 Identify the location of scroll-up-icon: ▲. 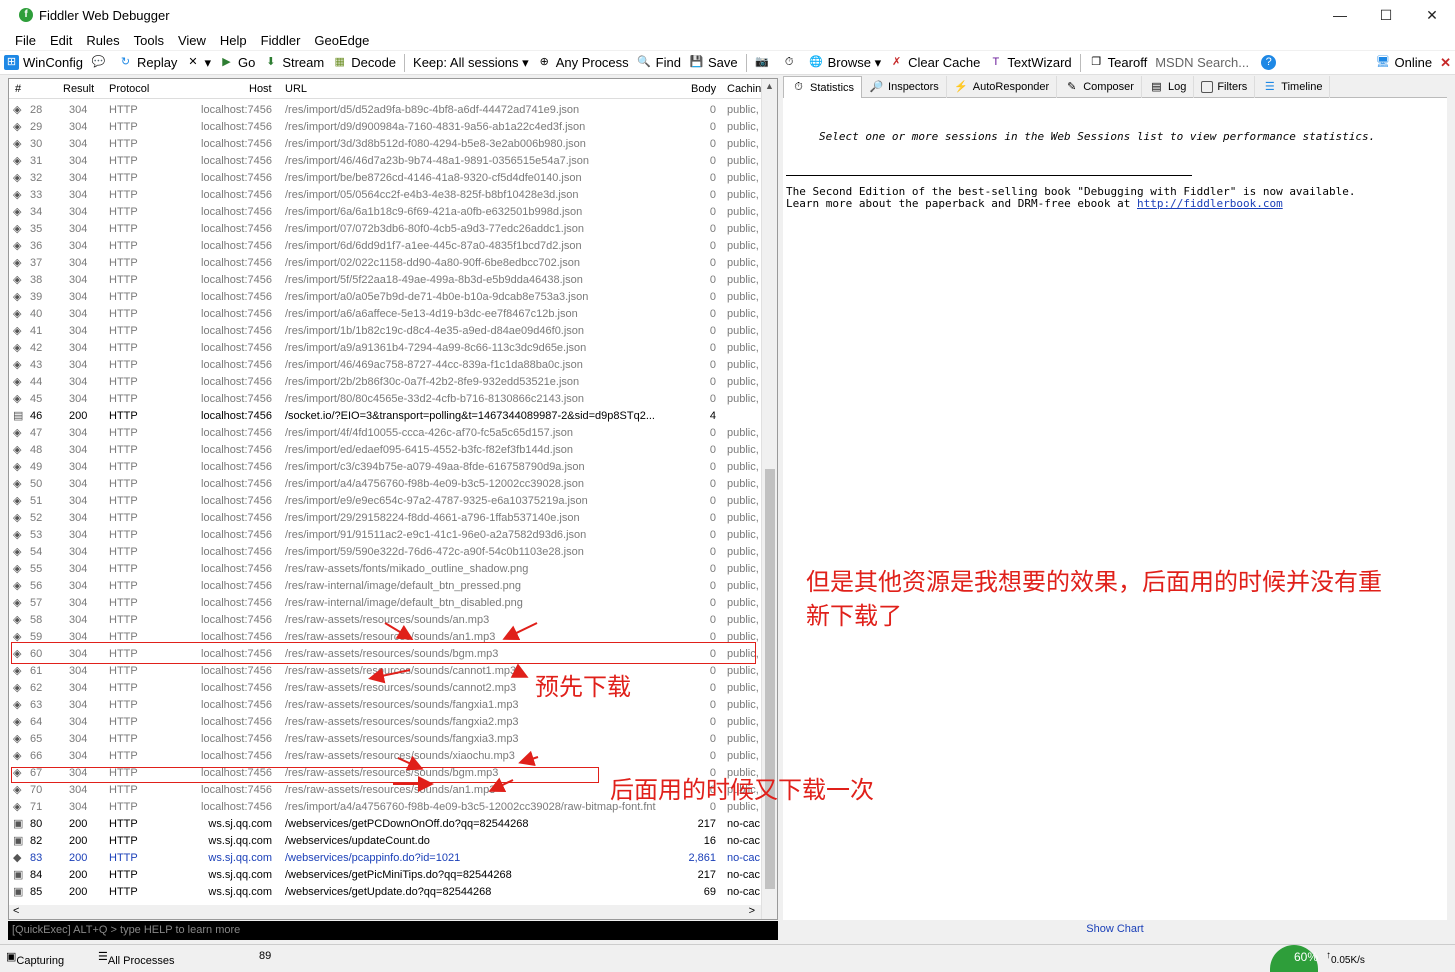
(769, 86).